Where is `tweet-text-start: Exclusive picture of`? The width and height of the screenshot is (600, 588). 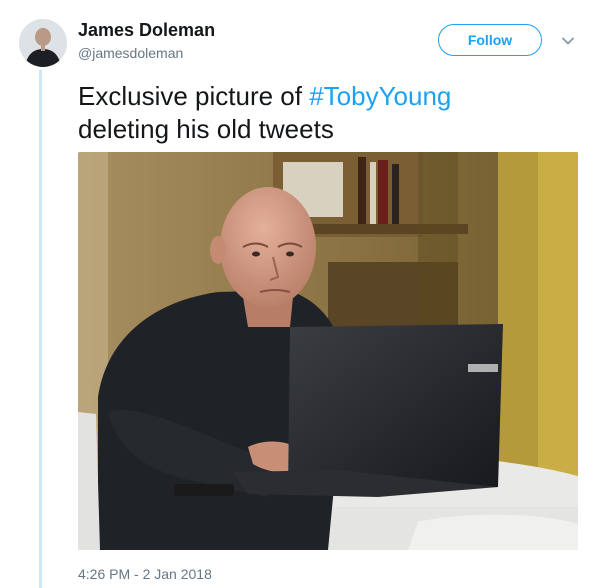 tweet-text-start: Exclusive picture of is located at coordinates (194, 96).